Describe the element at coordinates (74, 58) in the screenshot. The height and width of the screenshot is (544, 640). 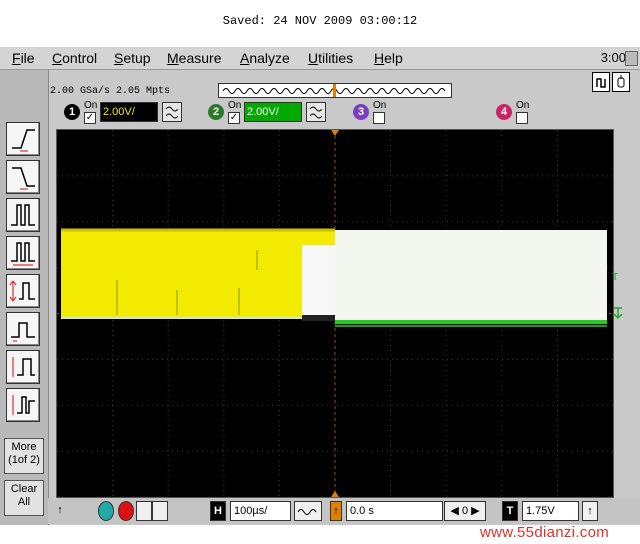
I see `menu-control: Control` at that location.